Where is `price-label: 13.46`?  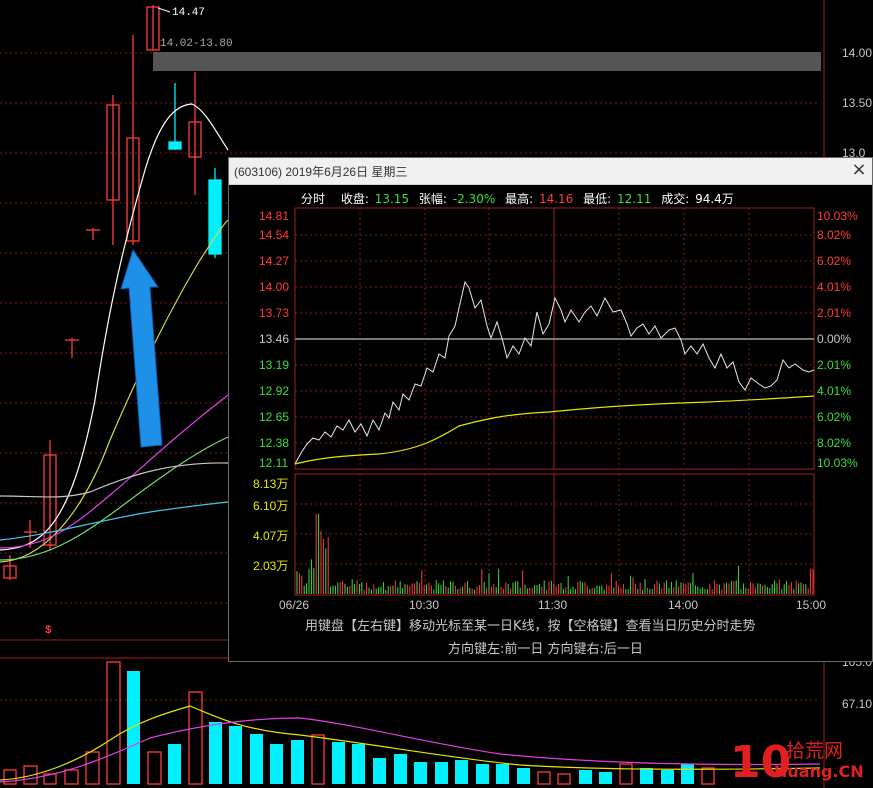
price-label: 13.46 is located at coordinates (274, 339).